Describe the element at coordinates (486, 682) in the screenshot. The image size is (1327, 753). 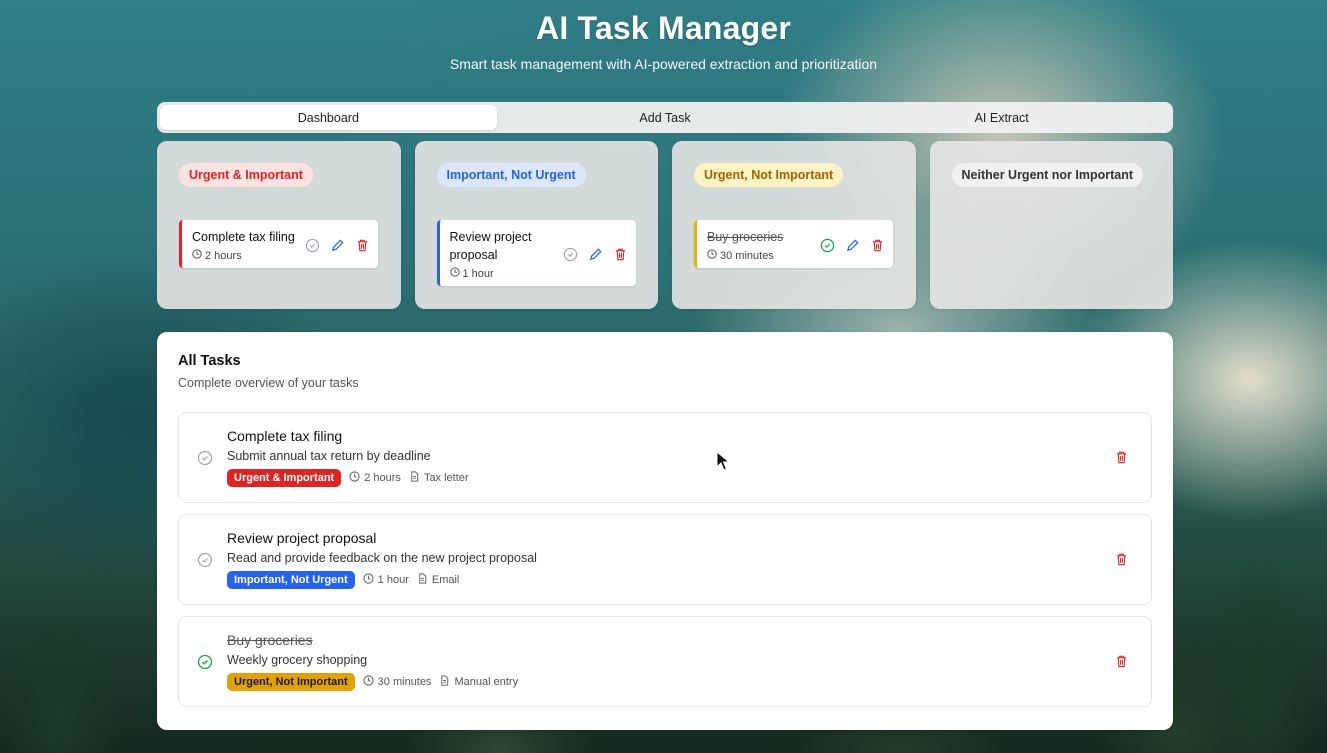
I see `task-source: Manual entry` at that location.